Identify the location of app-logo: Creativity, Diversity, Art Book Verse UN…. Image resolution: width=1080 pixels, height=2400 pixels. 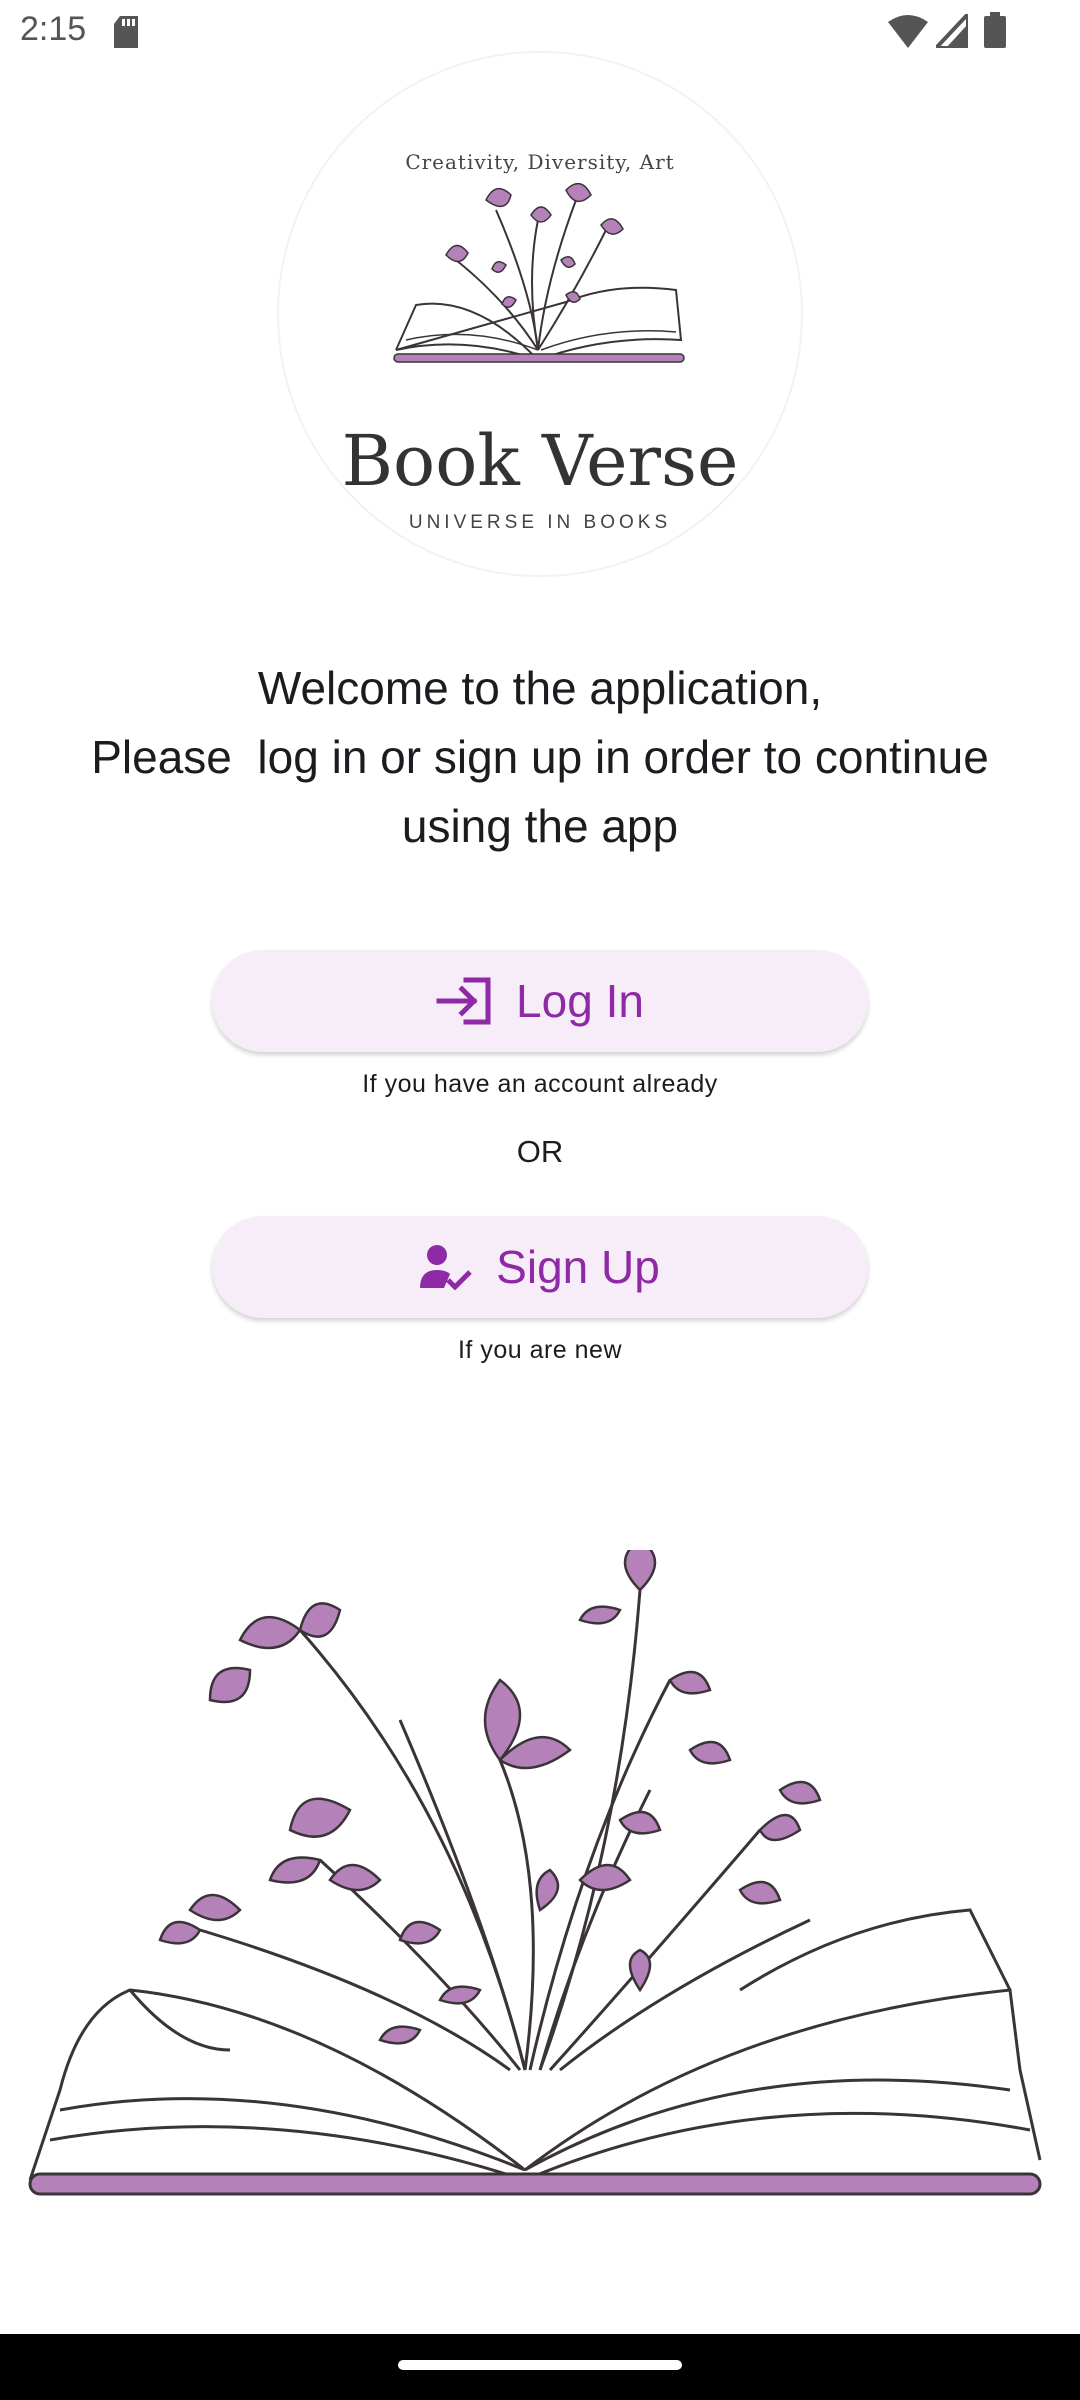
(540, 314).